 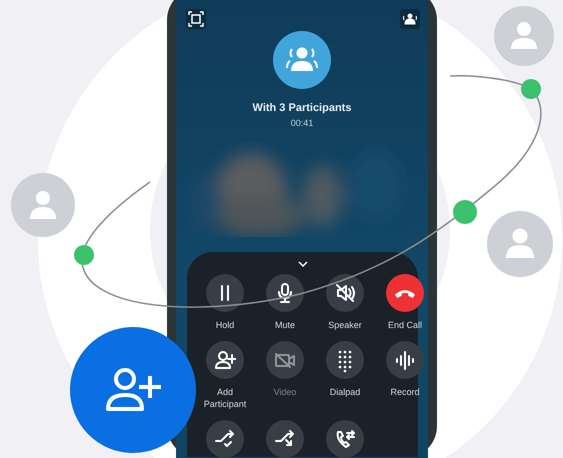 I want to click on merge-arrow-icon, so click(x=225, y=439).